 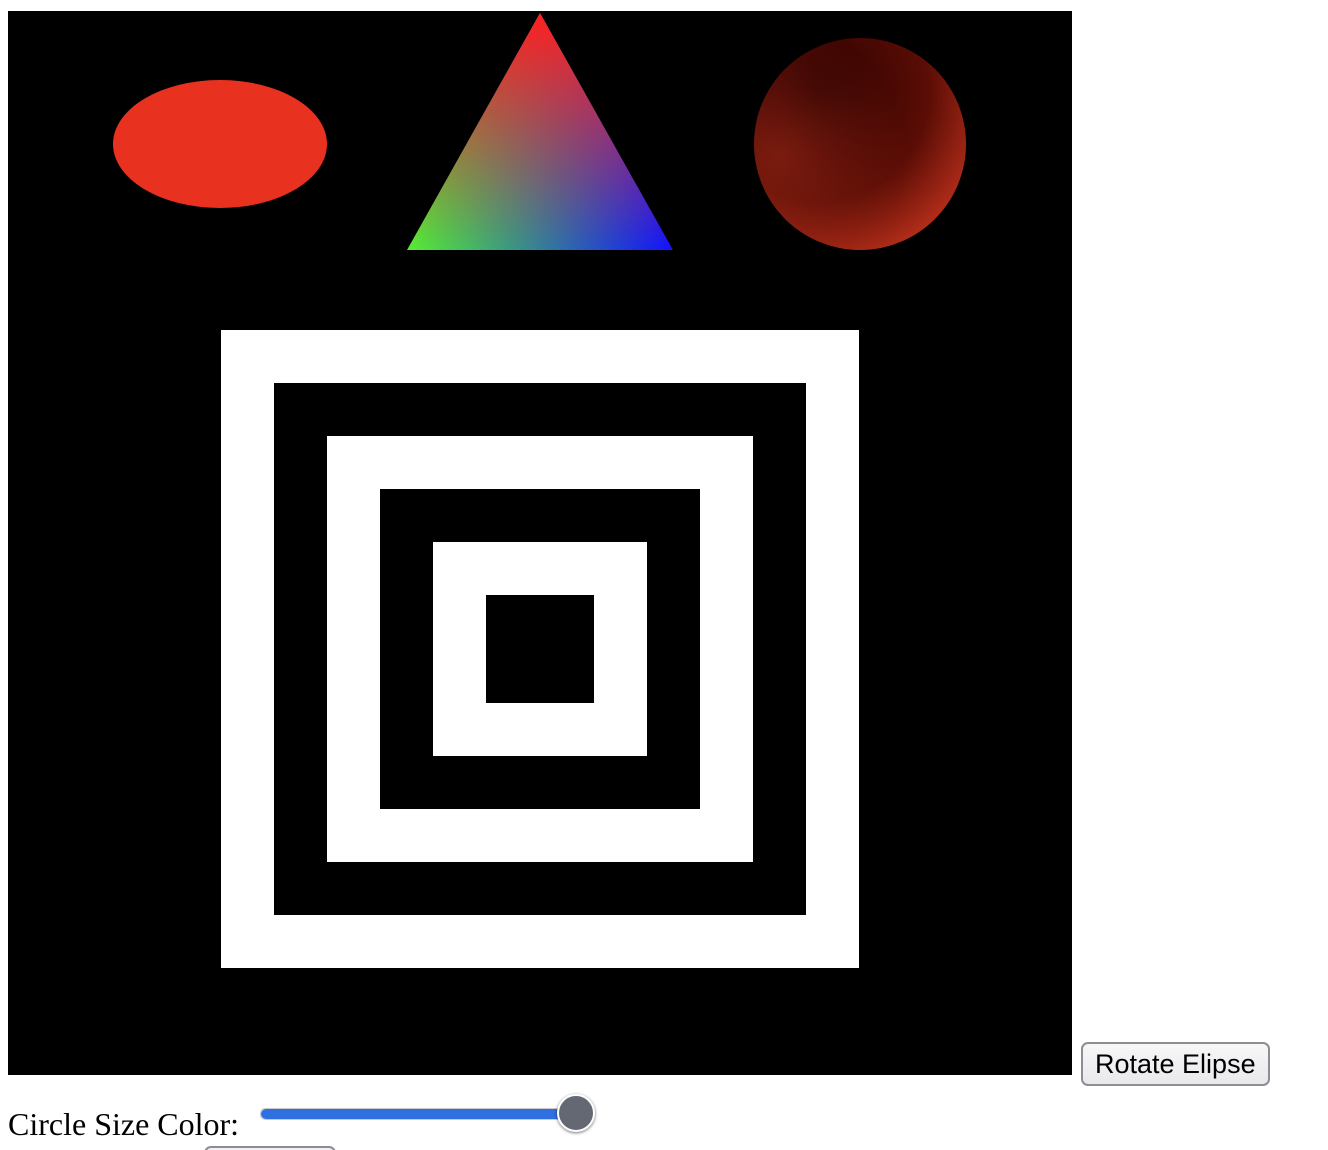 I want to click on rotate-ellipse-button: Rotate Elipse, so click(x=1175, y=1064).